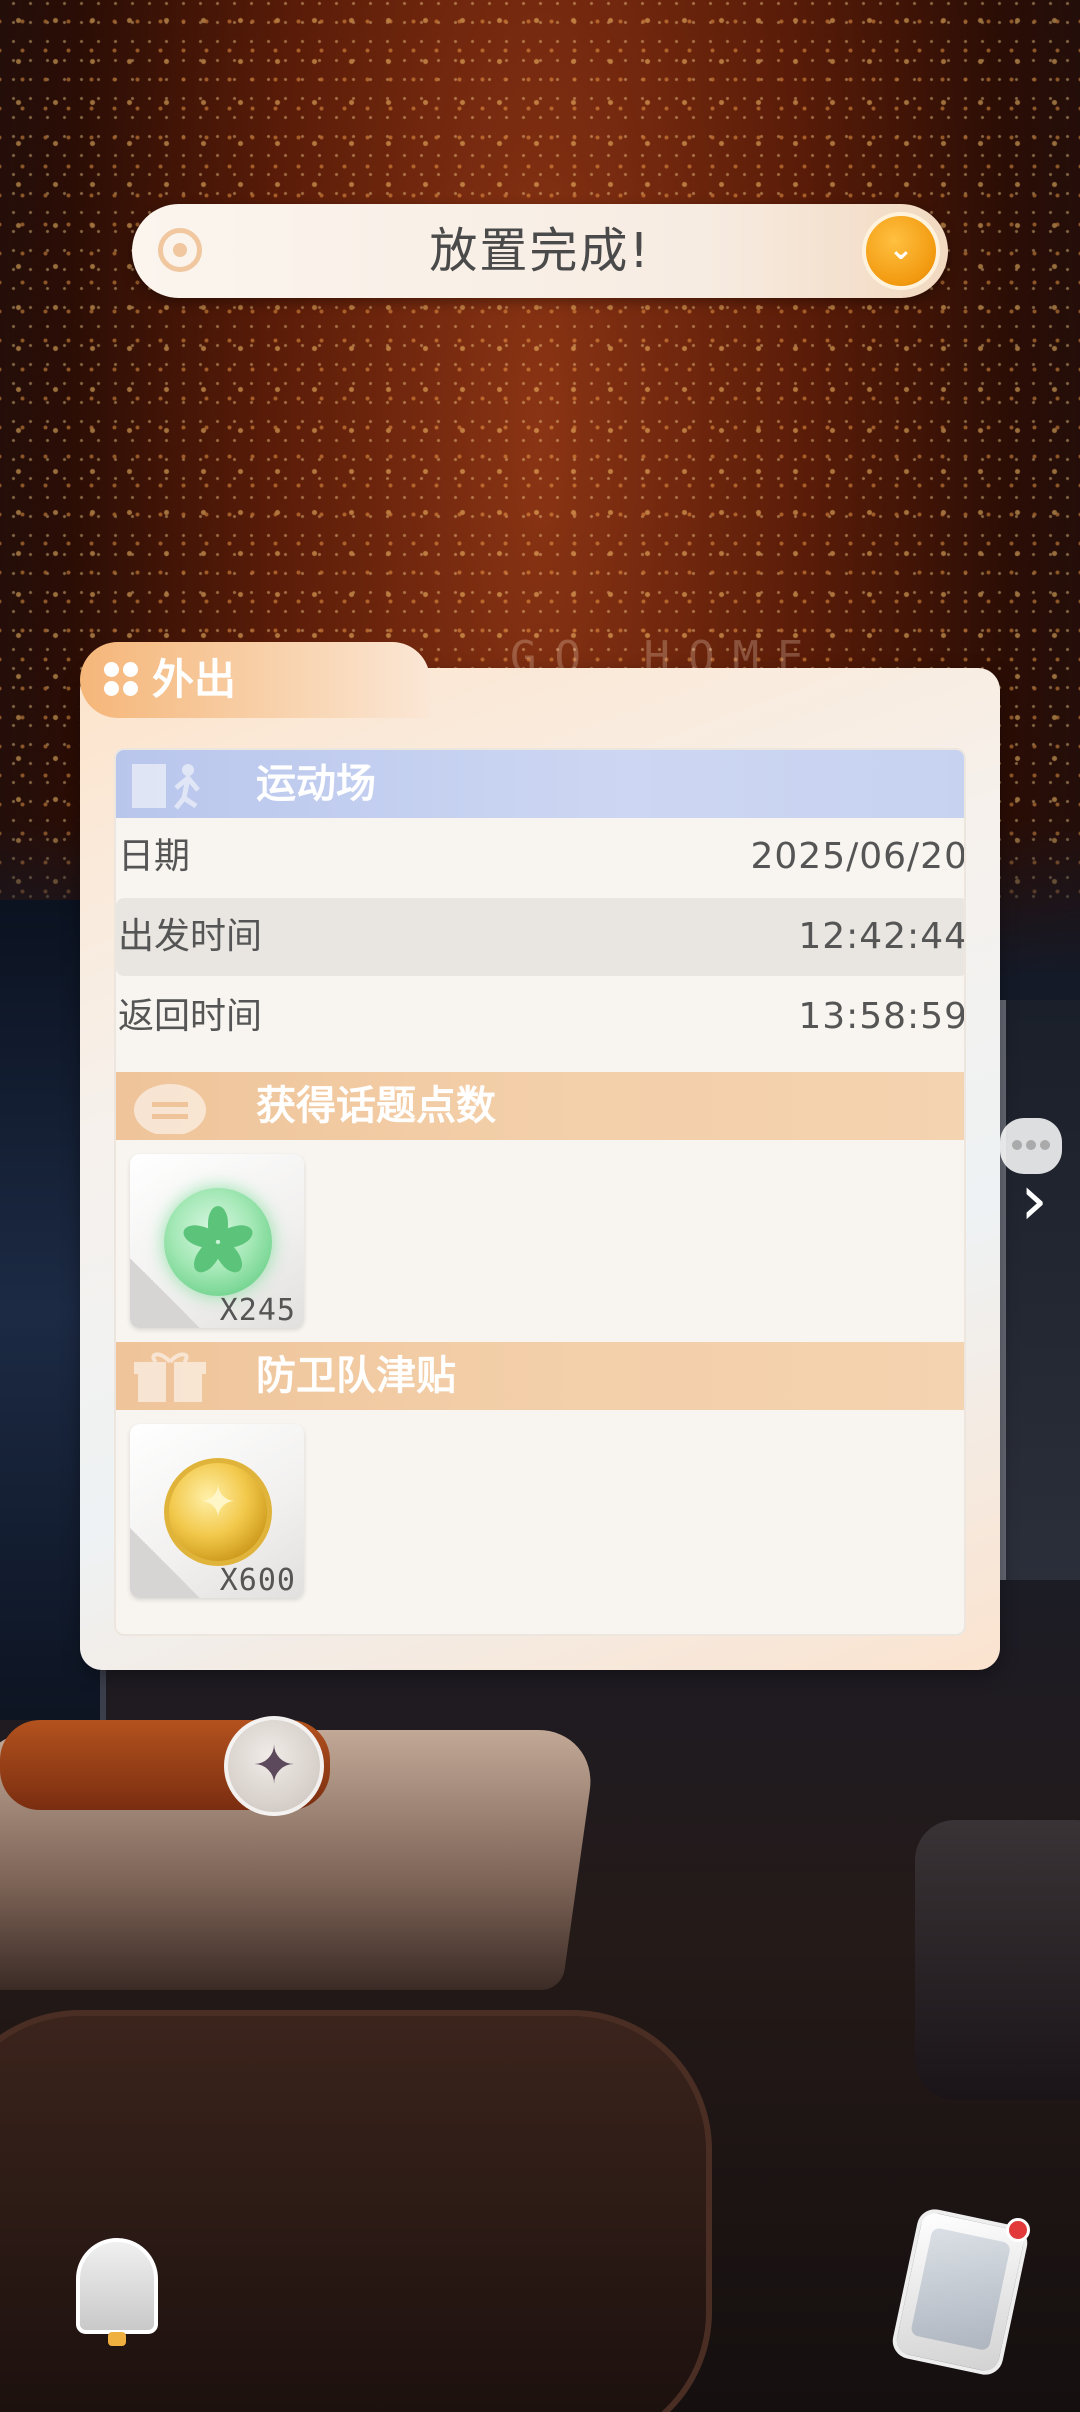  I want to click on chair, so click(997, 1960).